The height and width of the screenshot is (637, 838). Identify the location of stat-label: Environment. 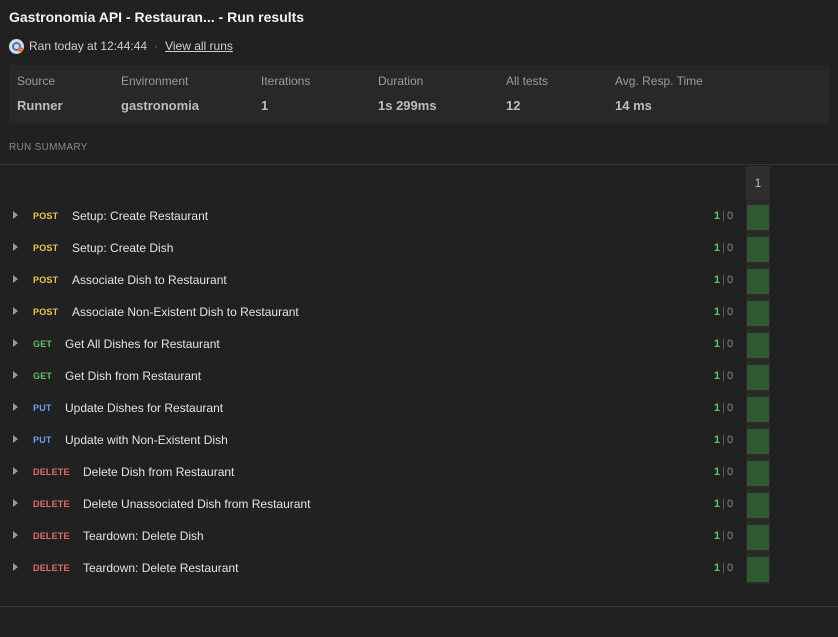
(155, 81).